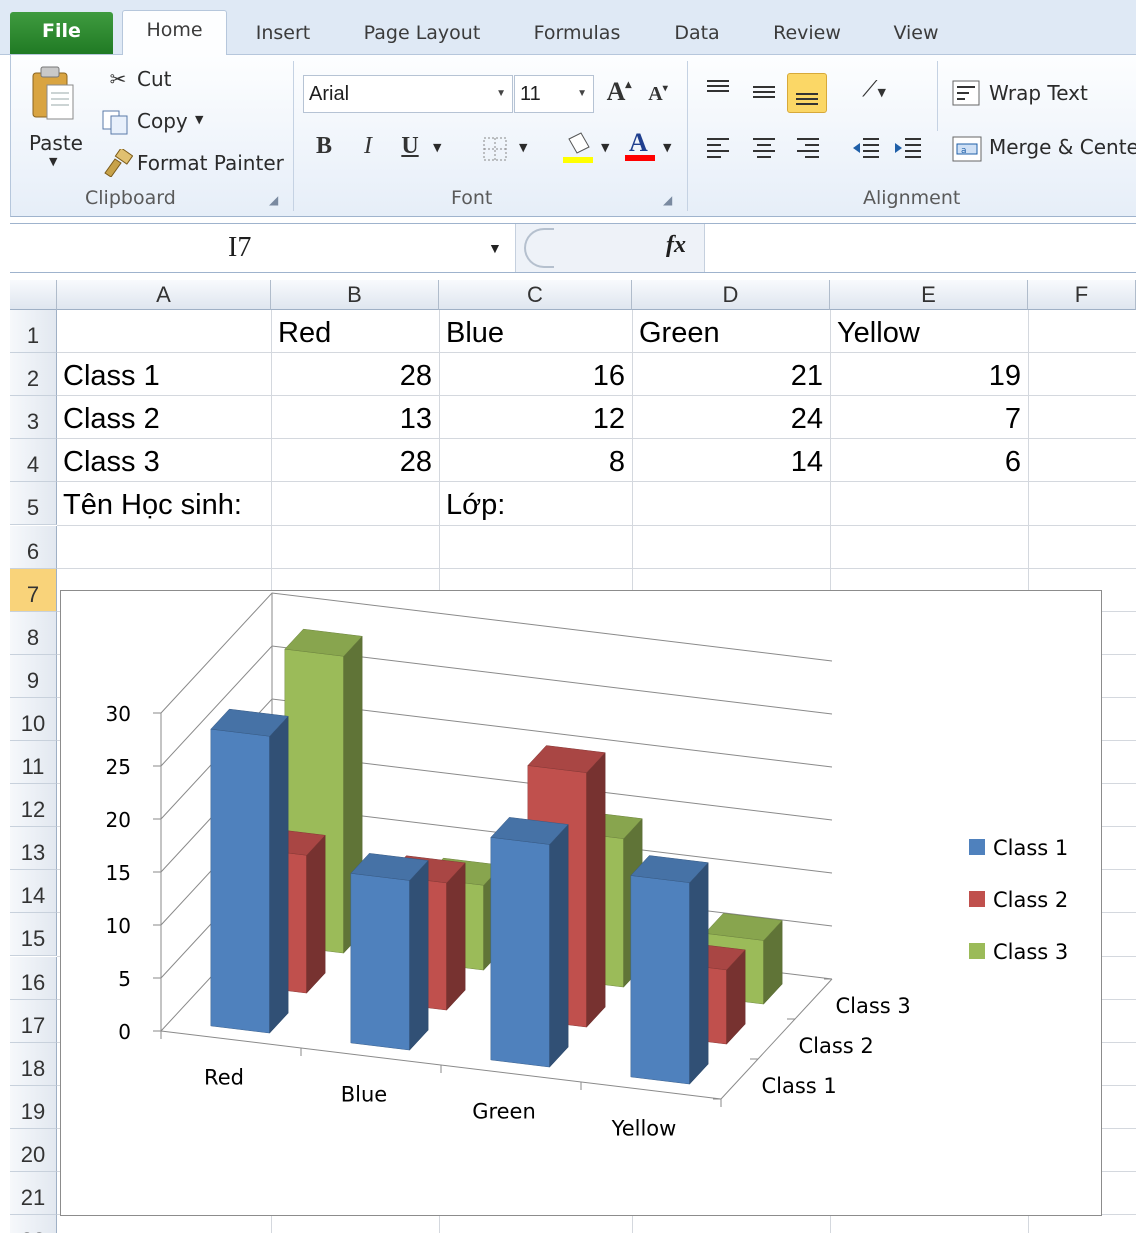 The image size is (1136, 1233). Describe the element at coordinates (535, 295) in the screenshot. I see `column-header-c: C` at that location.